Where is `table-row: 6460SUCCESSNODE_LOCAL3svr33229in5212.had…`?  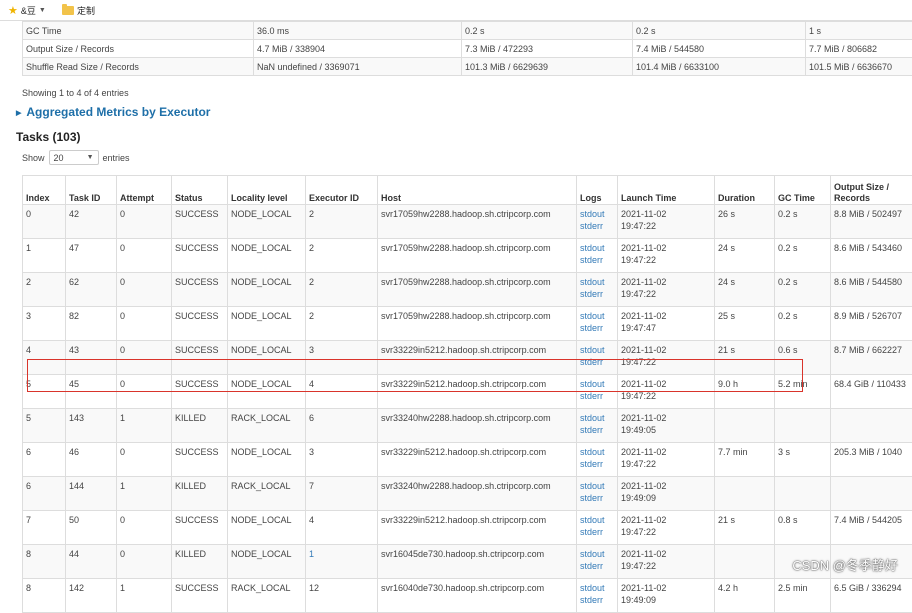 table-row: 6460SUCCESSNODE_LOCAL3svr33229in5212.had… is located at coordinates (467, 460).